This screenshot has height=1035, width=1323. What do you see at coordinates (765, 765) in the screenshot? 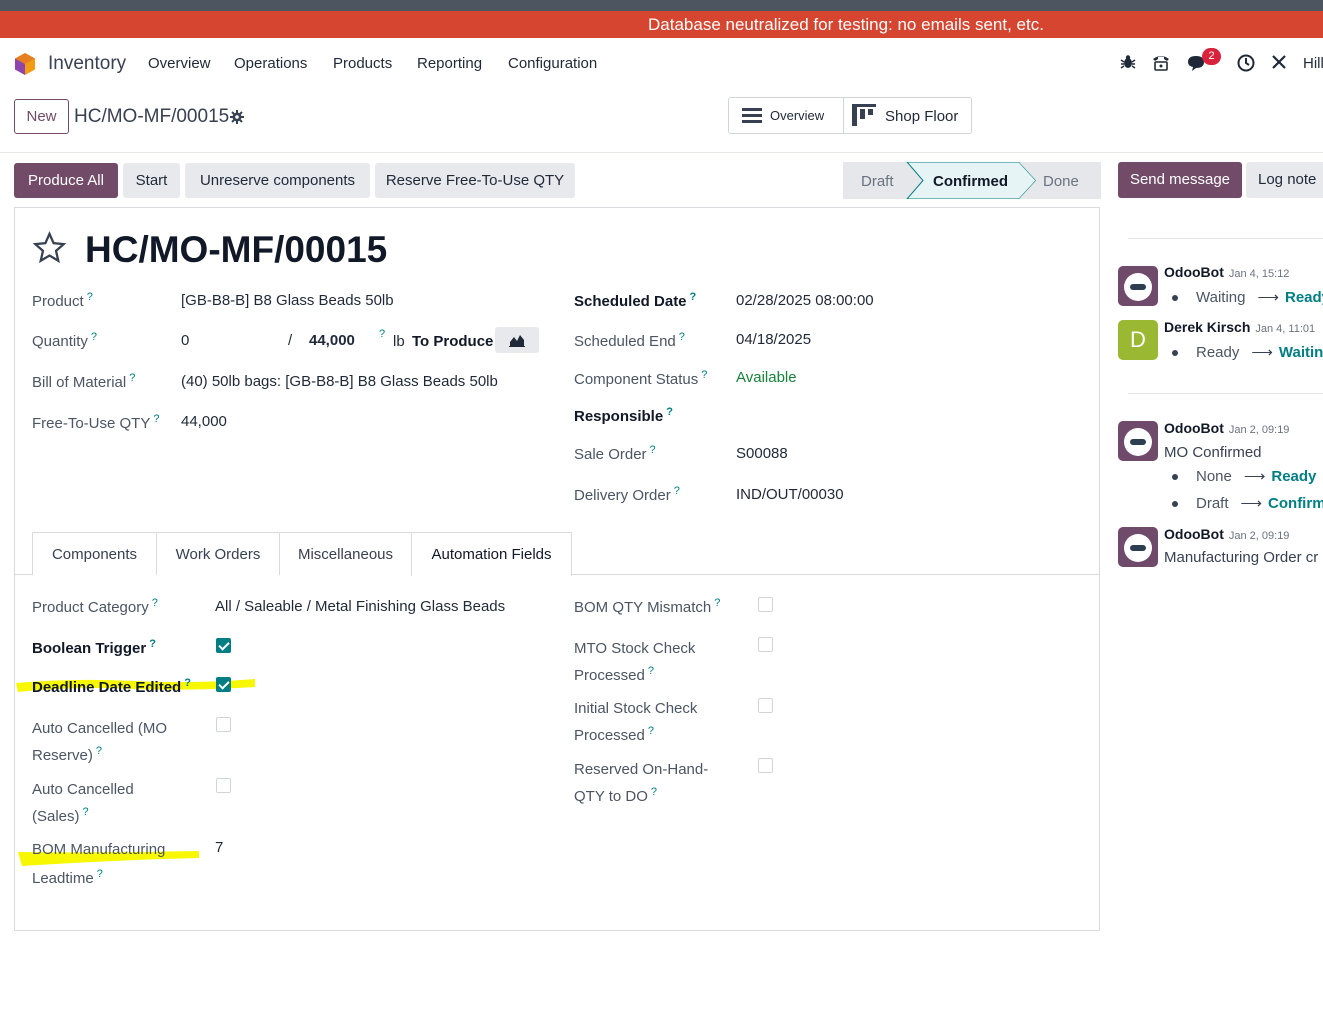
I see `reserved-on-hand-checkbox` at bounding box center [765, 765].